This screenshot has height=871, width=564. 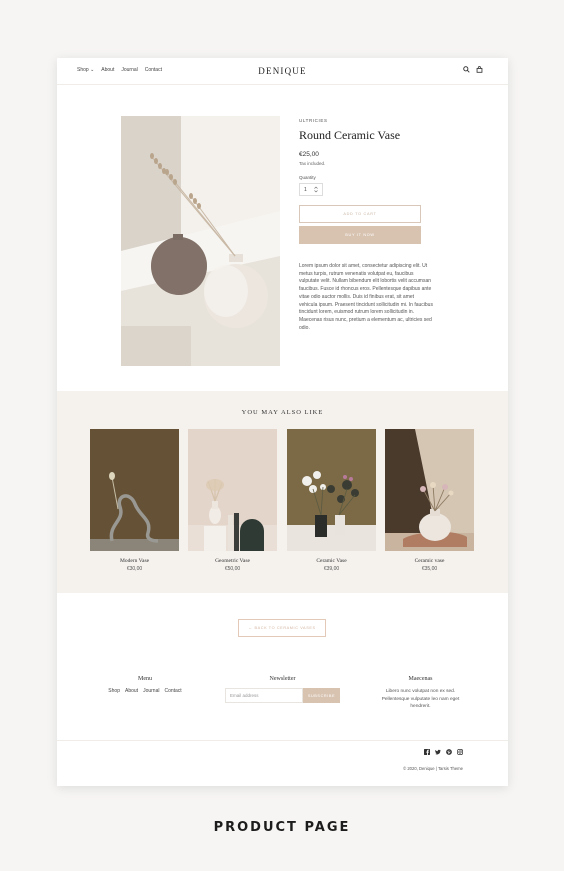 I want to click on product-card-name: Geometric Vase, so click(x=232, y=561).